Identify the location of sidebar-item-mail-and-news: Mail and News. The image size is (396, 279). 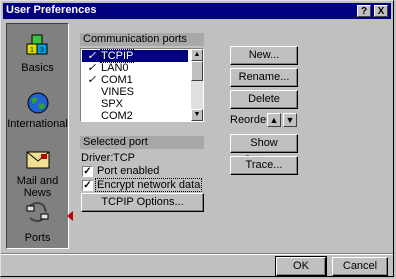
(37, 171).